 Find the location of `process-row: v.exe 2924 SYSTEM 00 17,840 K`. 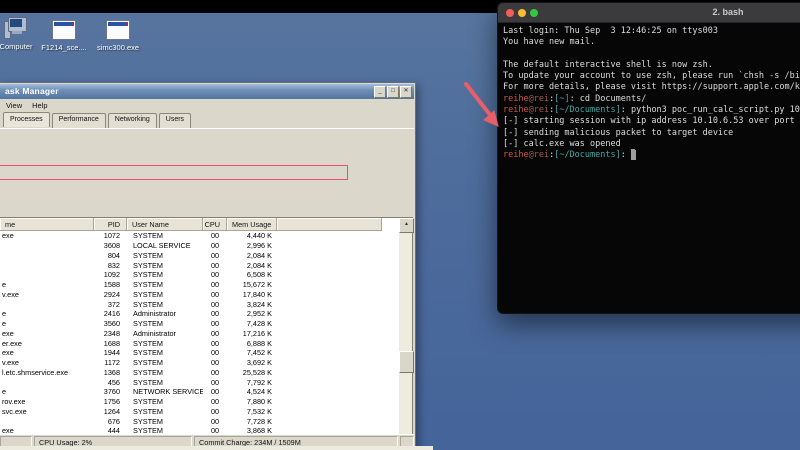

process-row: v.exe 2924 SYSTEM 00 17,840 K is located at coordinates (199, 295).